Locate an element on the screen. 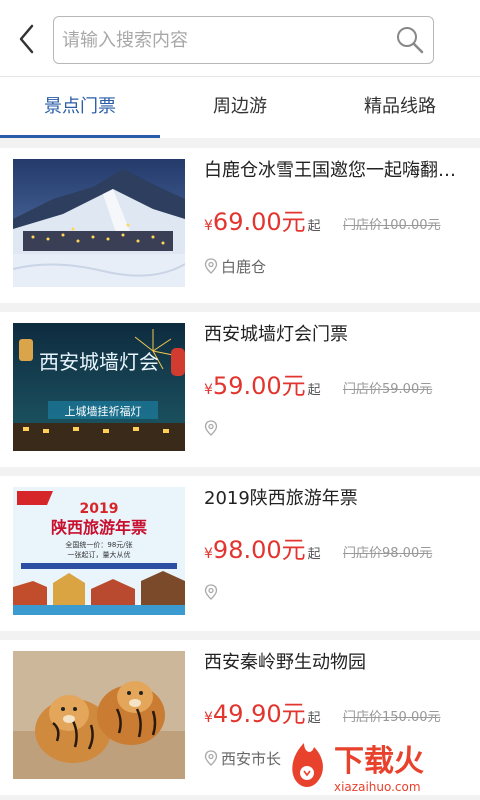  watermark-text: 下载火 is located at coordinates (379, 761).